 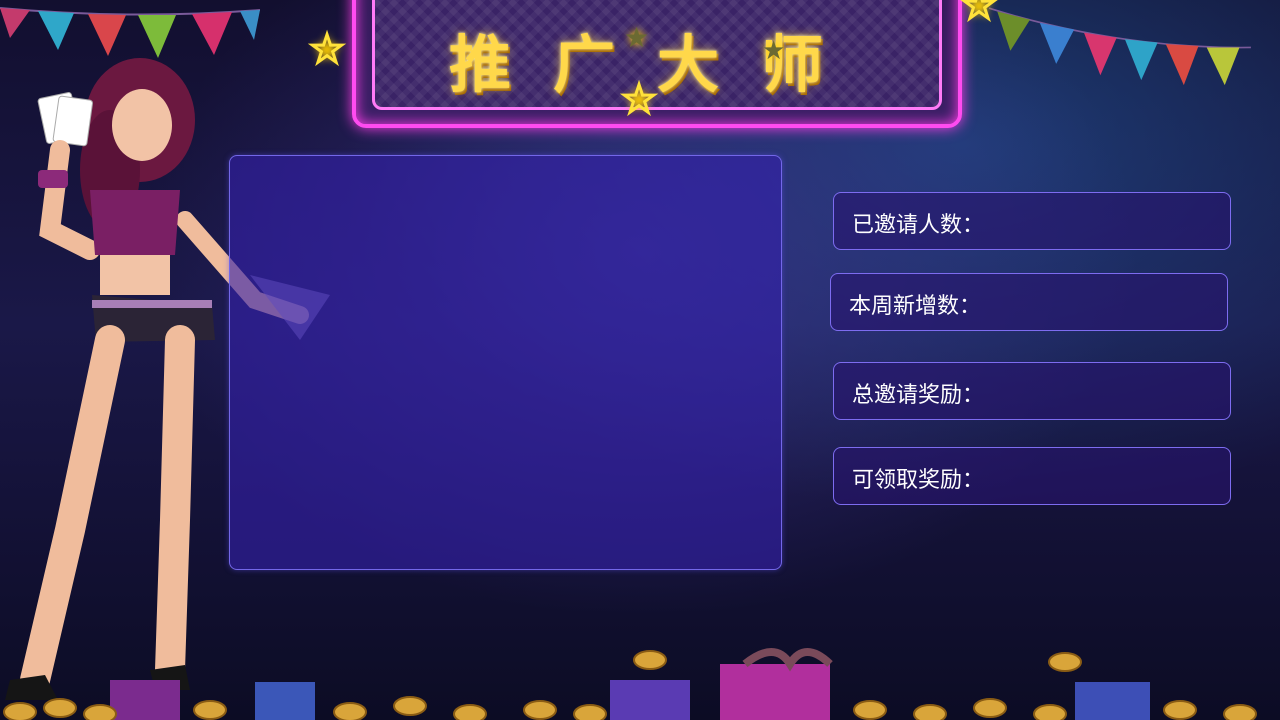 I want to click on stat-total-reward: 总邀请奖励：, so click(x=1032, y=391).